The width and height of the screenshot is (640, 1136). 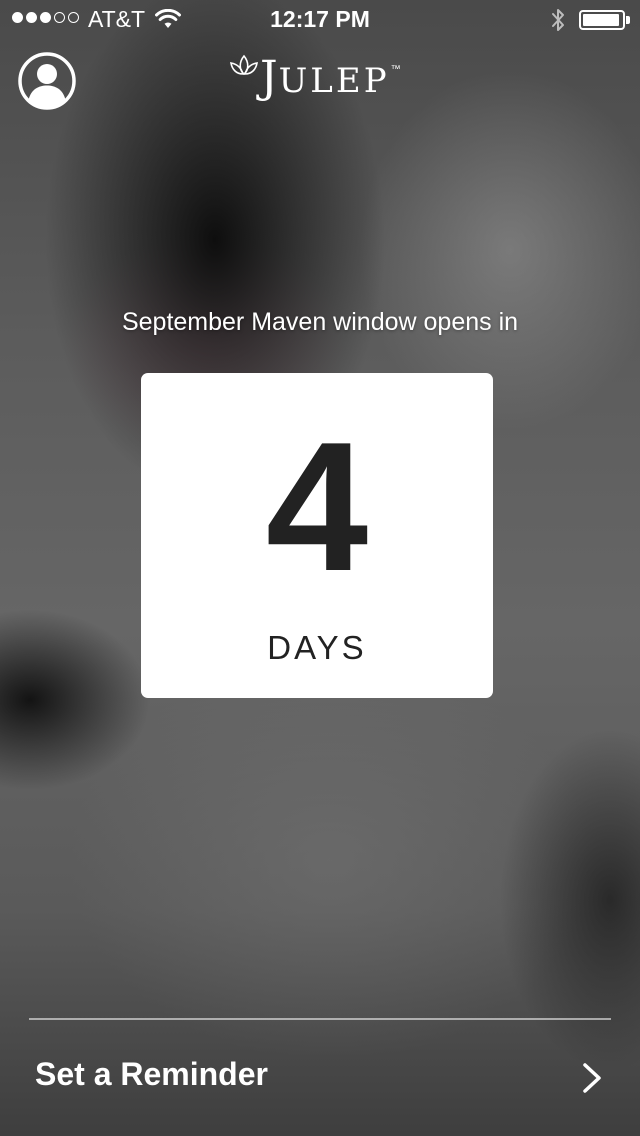 I want to click on logo-wordmark: JULEP, so click(x=325, y=79).